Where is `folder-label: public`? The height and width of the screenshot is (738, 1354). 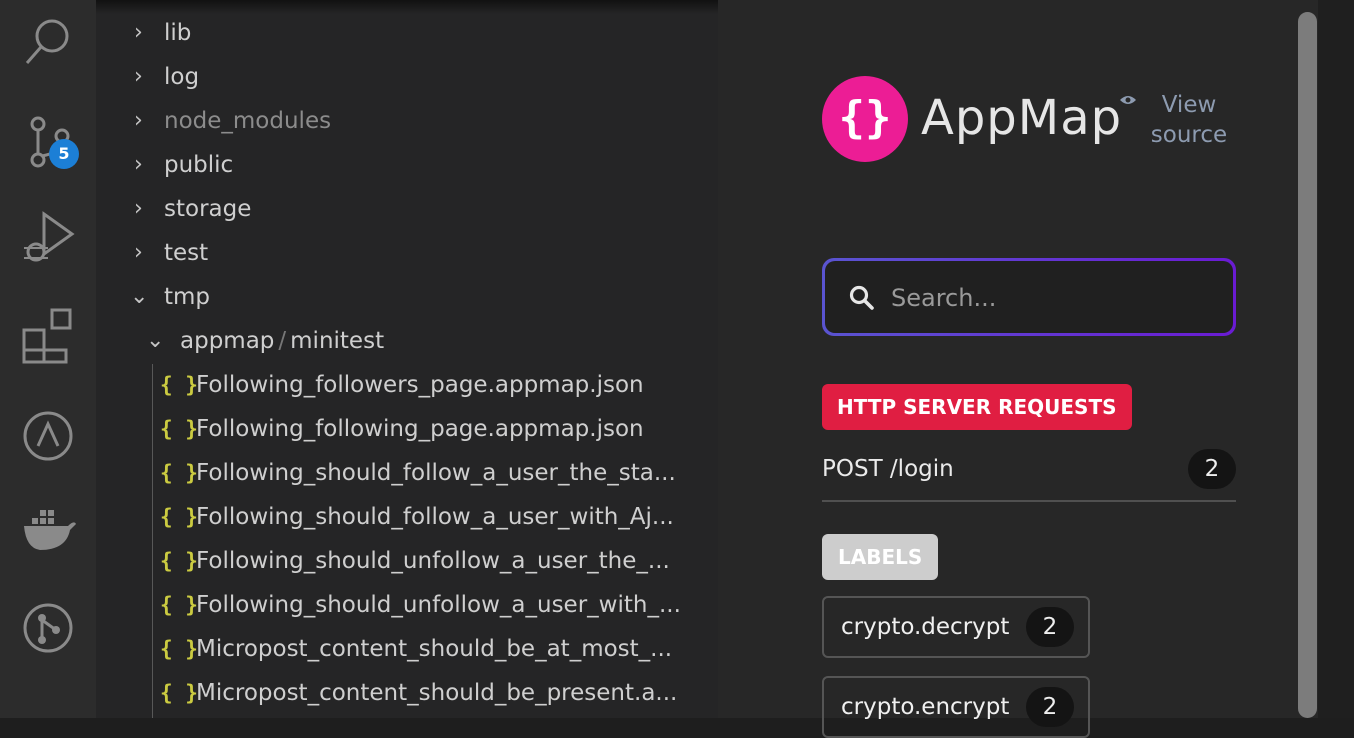
folder-label: public is located at coordinates (199, 165).